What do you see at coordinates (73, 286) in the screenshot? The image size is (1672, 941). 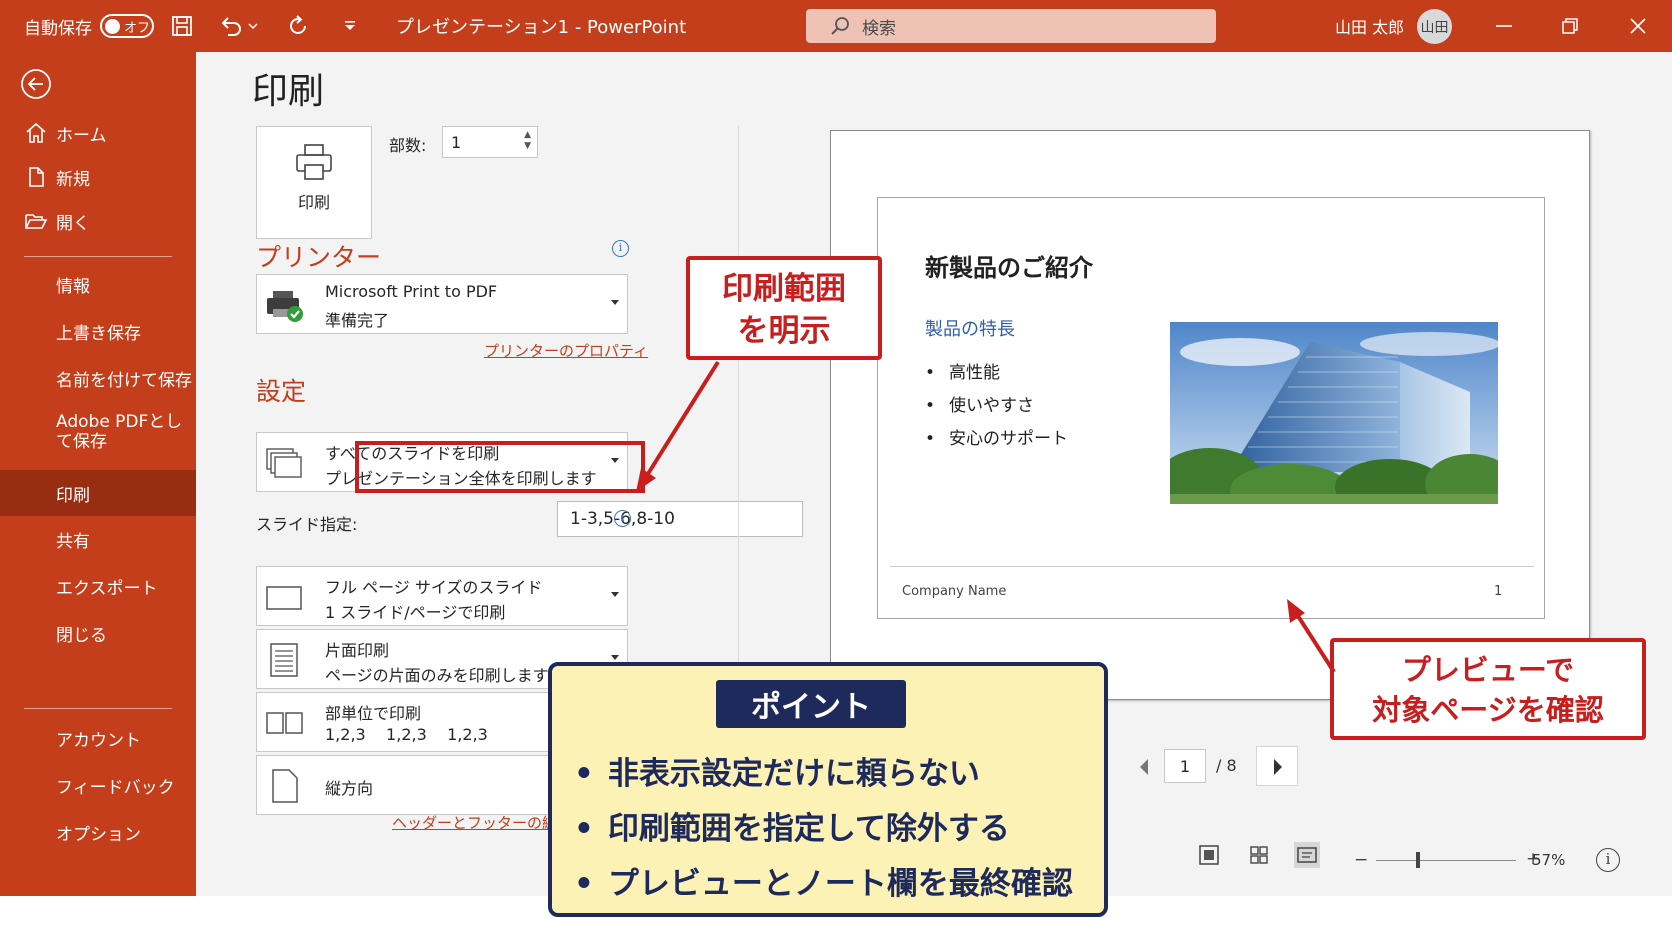 I see `sidebar-item-label: 情報` at bounding box center [73, 286].